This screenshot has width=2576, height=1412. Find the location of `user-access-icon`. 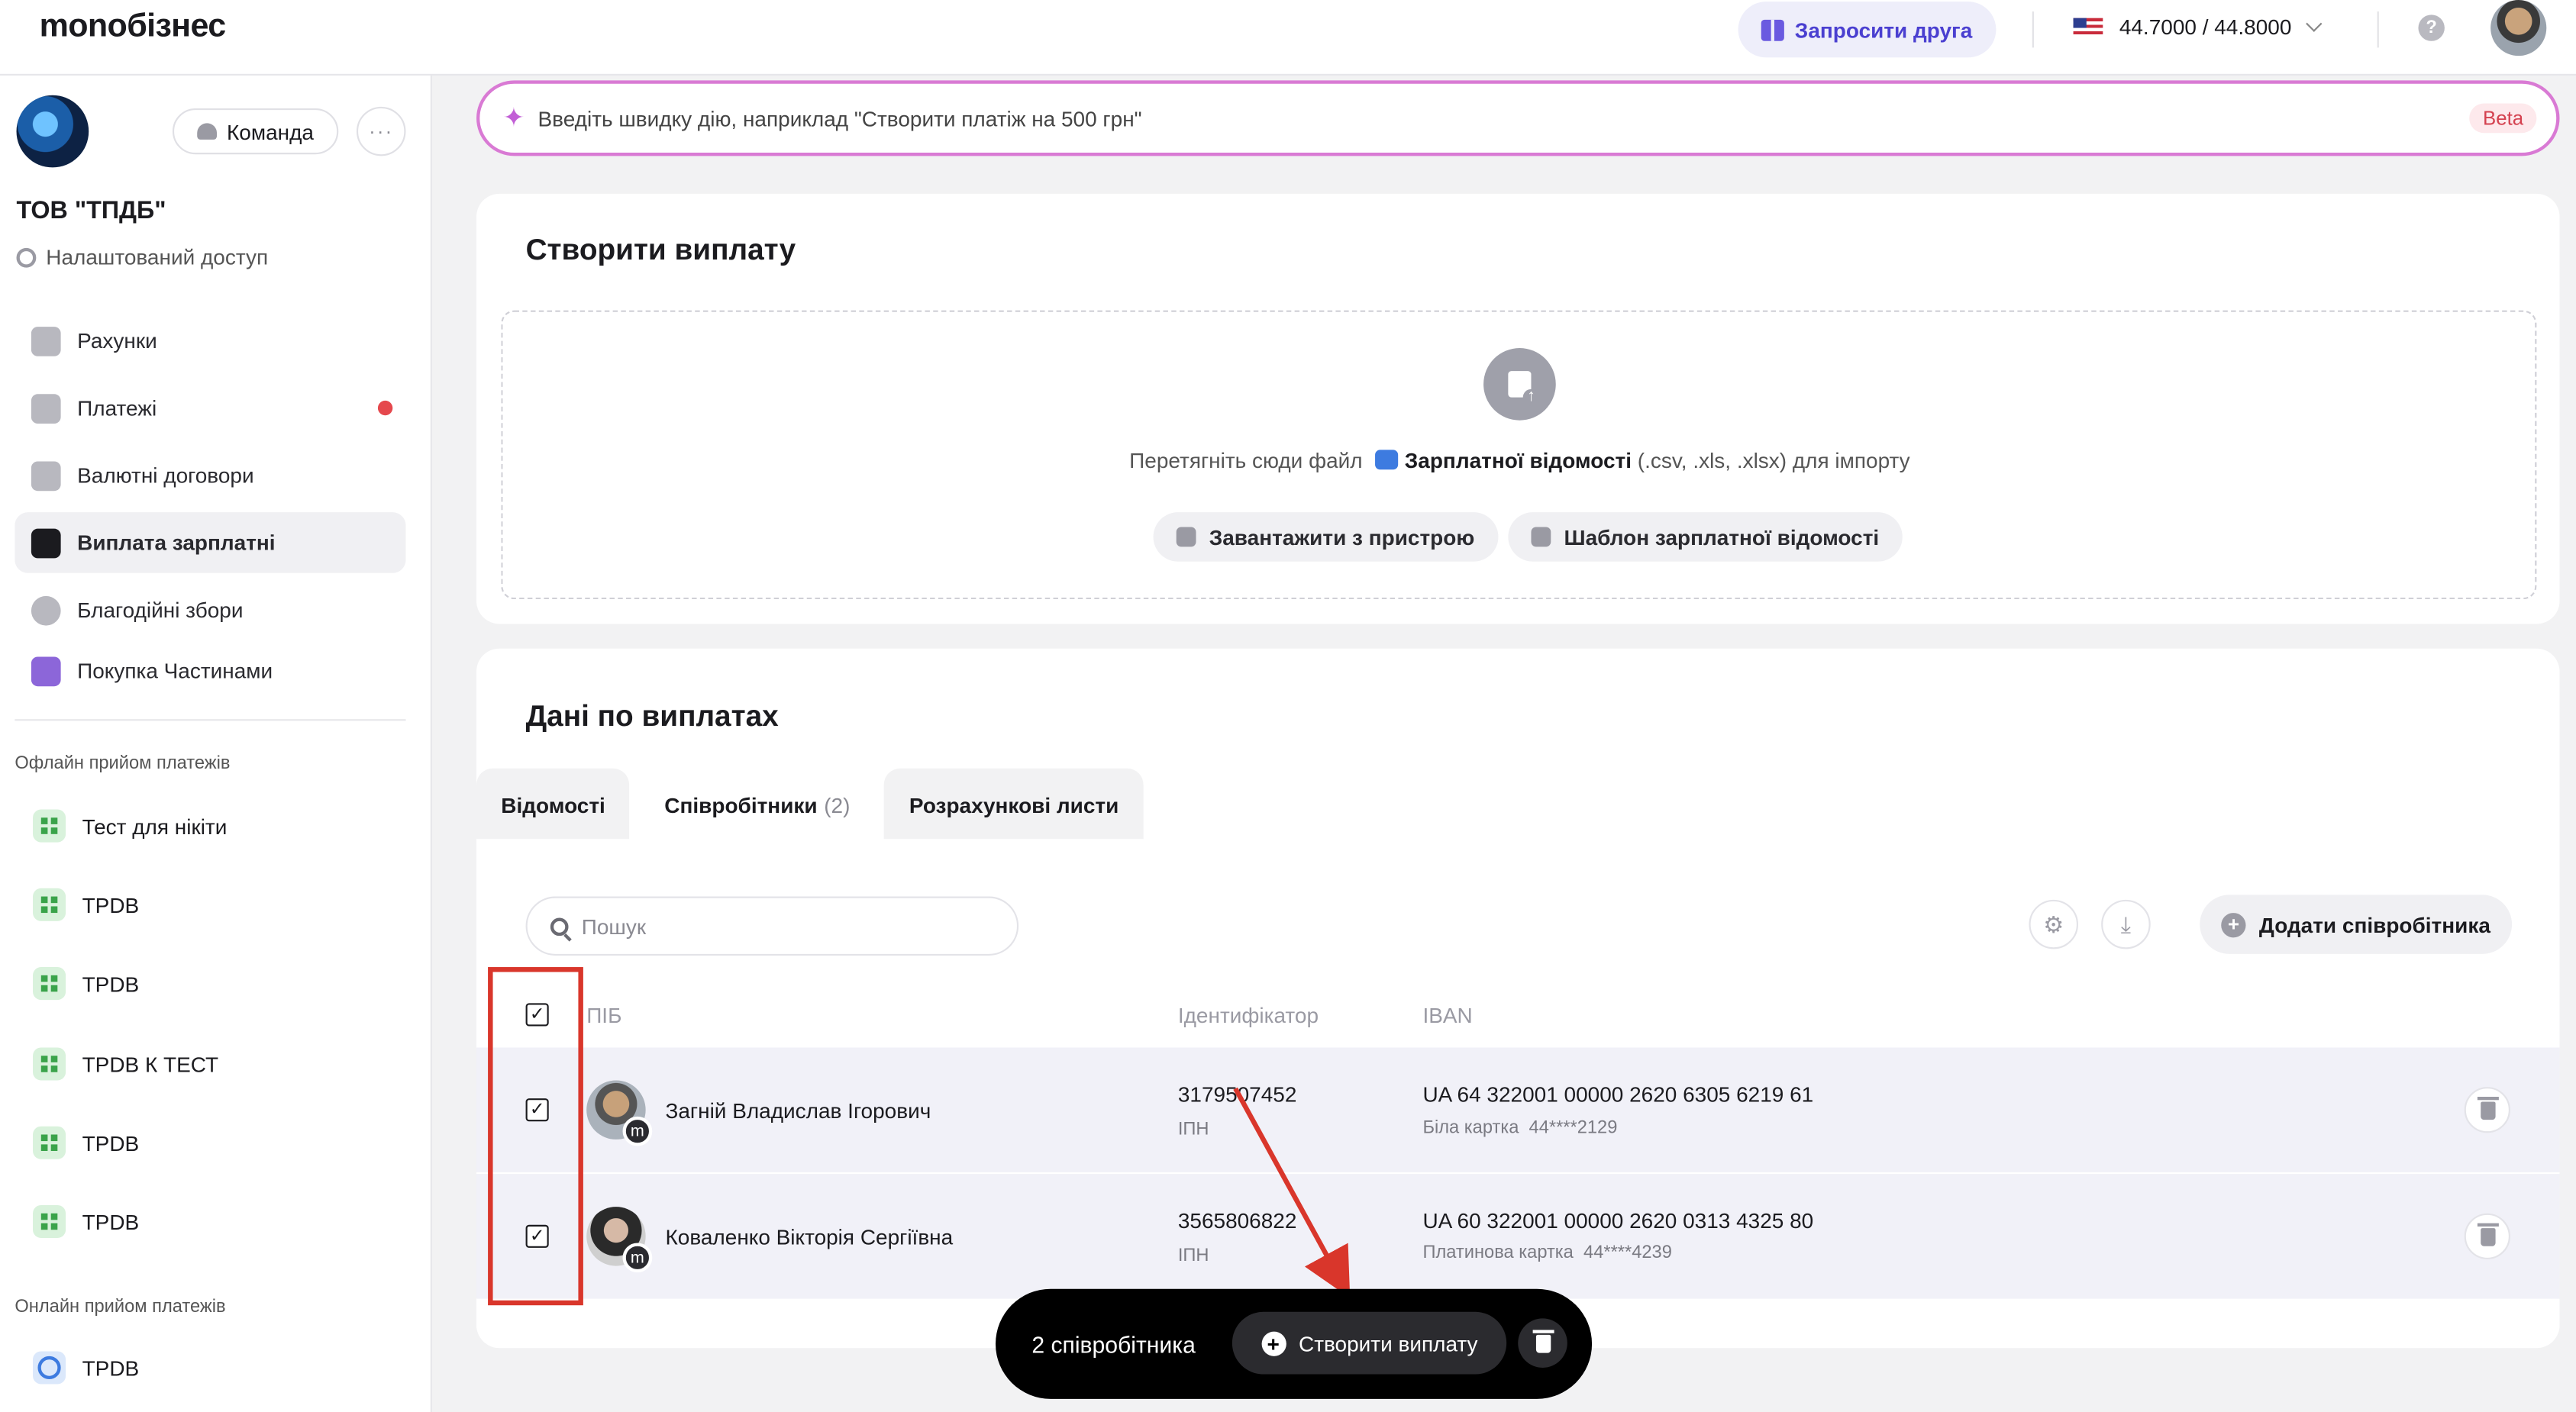

user-access-icon is located at coordinates (26, 257).